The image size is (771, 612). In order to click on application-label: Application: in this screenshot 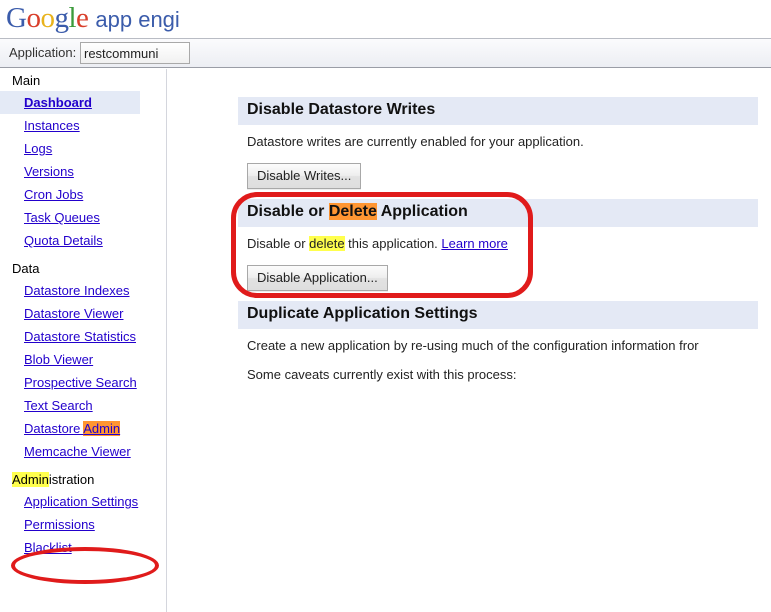, I will do `click(43, 52)`.